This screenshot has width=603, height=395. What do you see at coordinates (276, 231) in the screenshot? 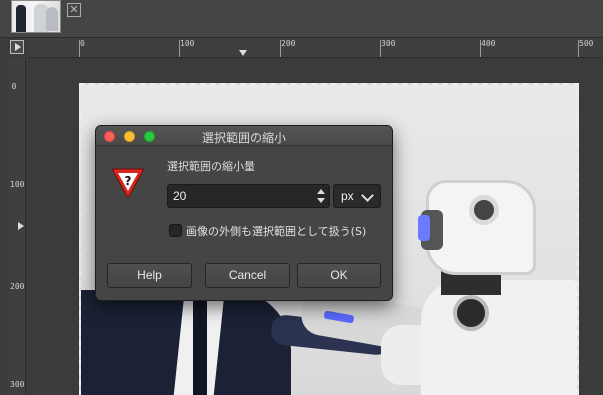
I see `outside-image-checkbox-label: 画像の外側も選択範囲として扱う(S)` at bounding box center [276, 231].